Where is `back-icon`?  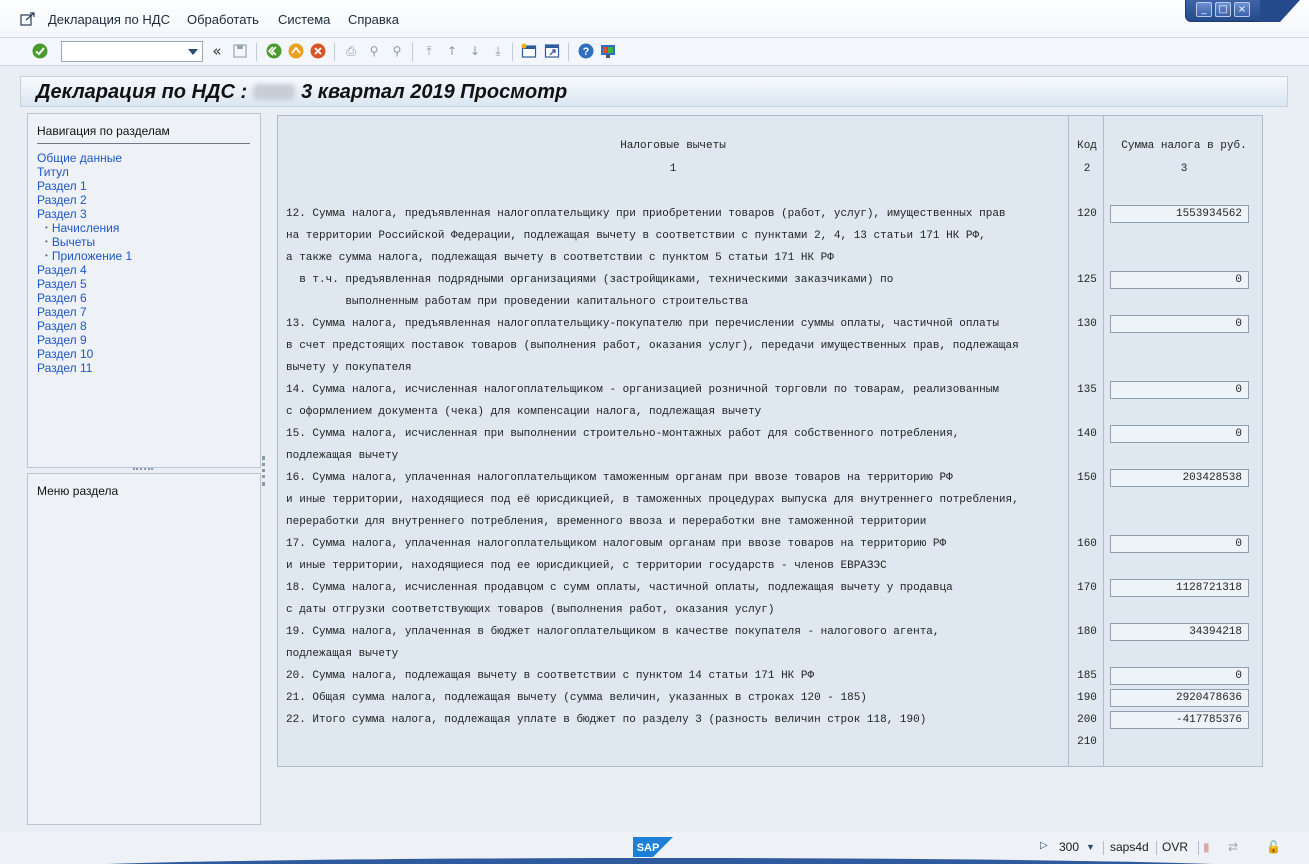
back-icon is located at coordinates (274, 51).